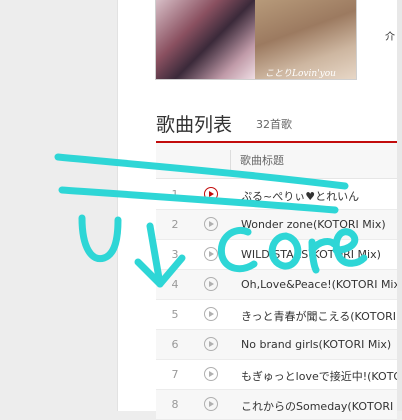 The height and width of the screenshot is (420, 402). I want to click on column-divider, so click(230, 160).